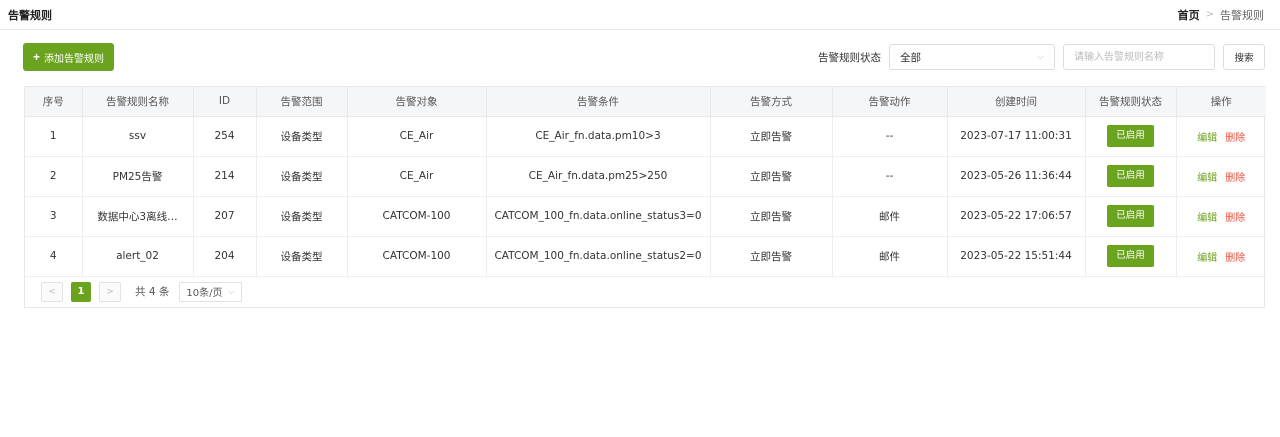 This screenshot has width=1280, height=437. What do you see at coordinates (74, 59) in the screenshot?
I see `add-alert-rule-label: 添加告警规则` at bounding box center [74, 59].